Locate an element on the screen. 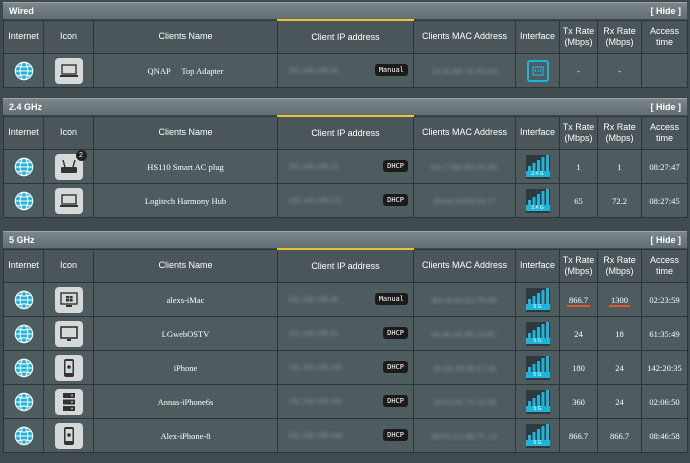 This screenshot has width=690, height=463. mac-address: 50:C7:BF:BD:91:BC is located at coordinates (464, 167).